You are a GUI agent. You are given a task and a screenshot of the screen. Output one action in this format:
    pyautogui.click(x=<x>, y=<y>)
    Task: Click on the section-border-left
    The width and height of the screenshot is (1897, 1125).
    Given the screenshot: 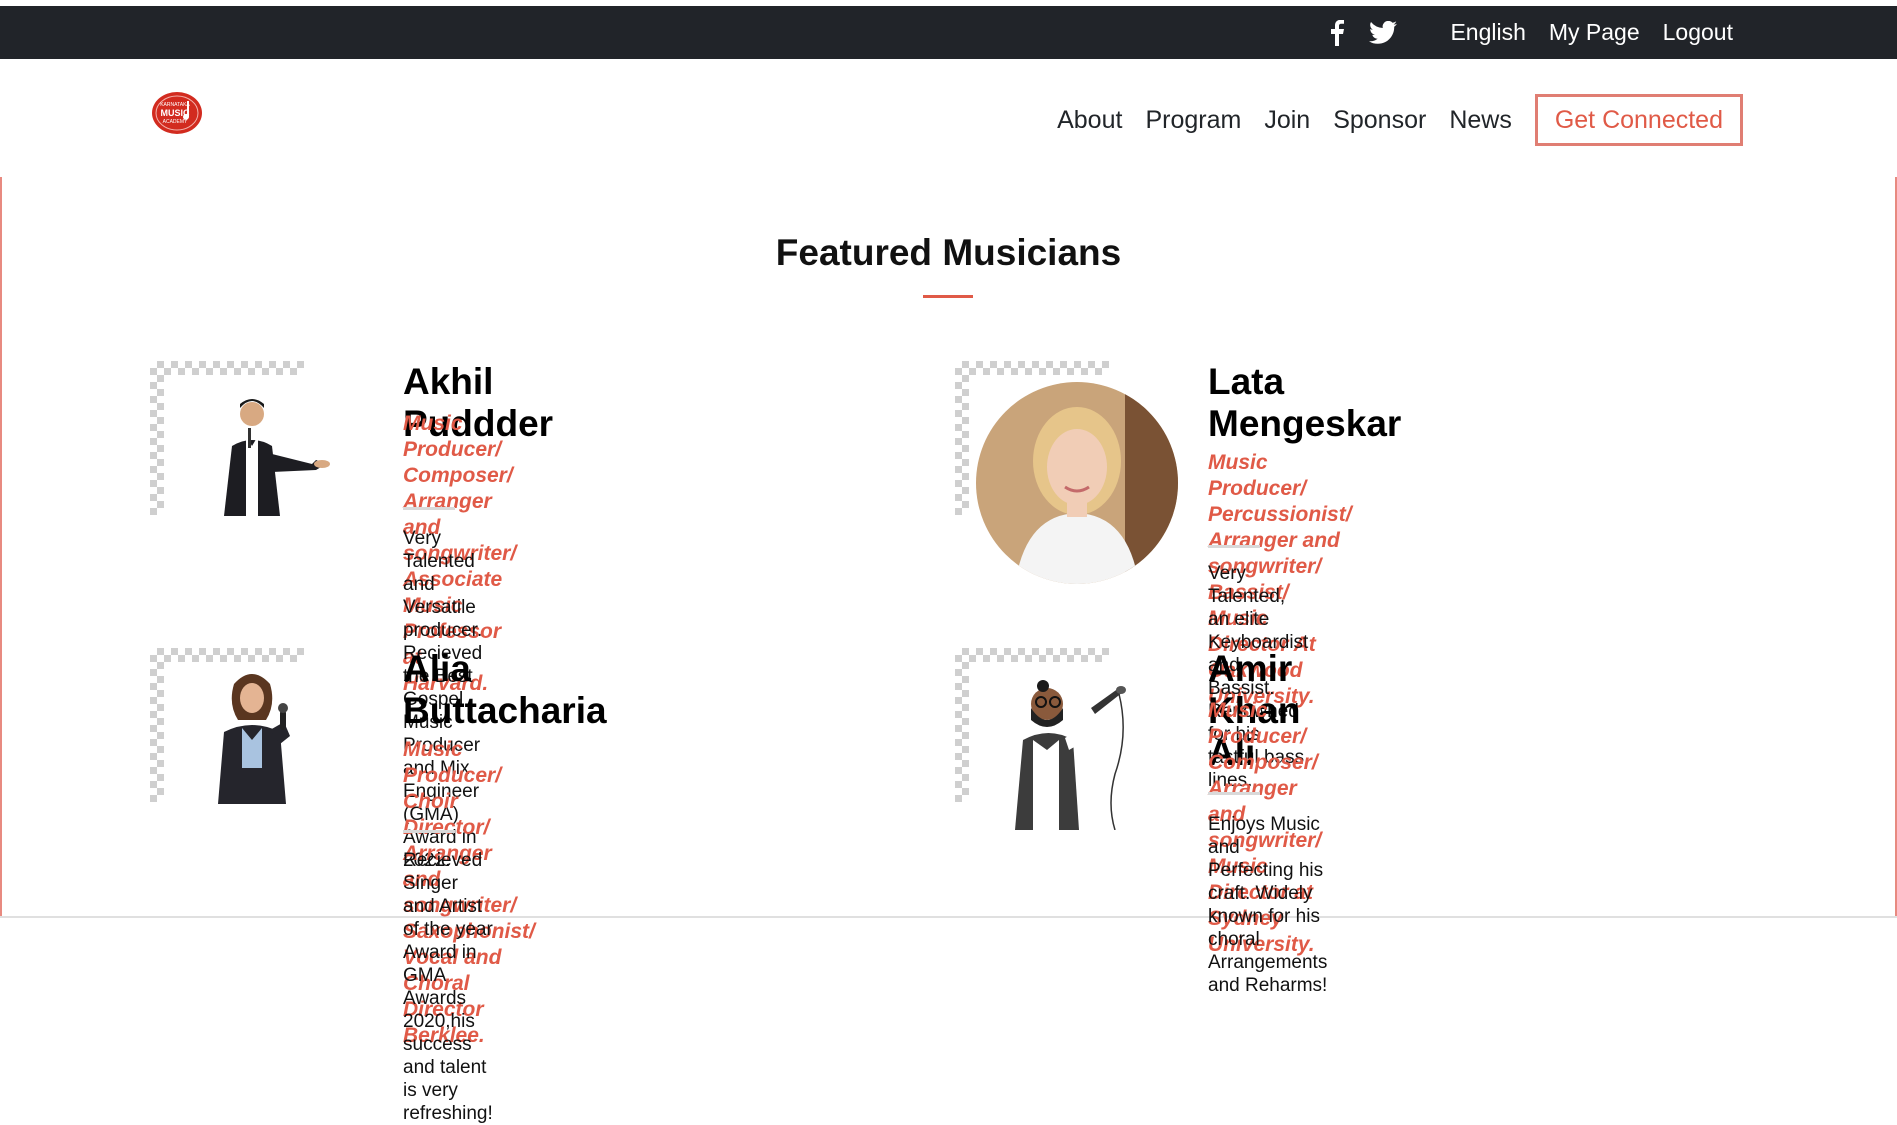 What is the action you would take?
    pyautogui.click(x=1, y=547)
    